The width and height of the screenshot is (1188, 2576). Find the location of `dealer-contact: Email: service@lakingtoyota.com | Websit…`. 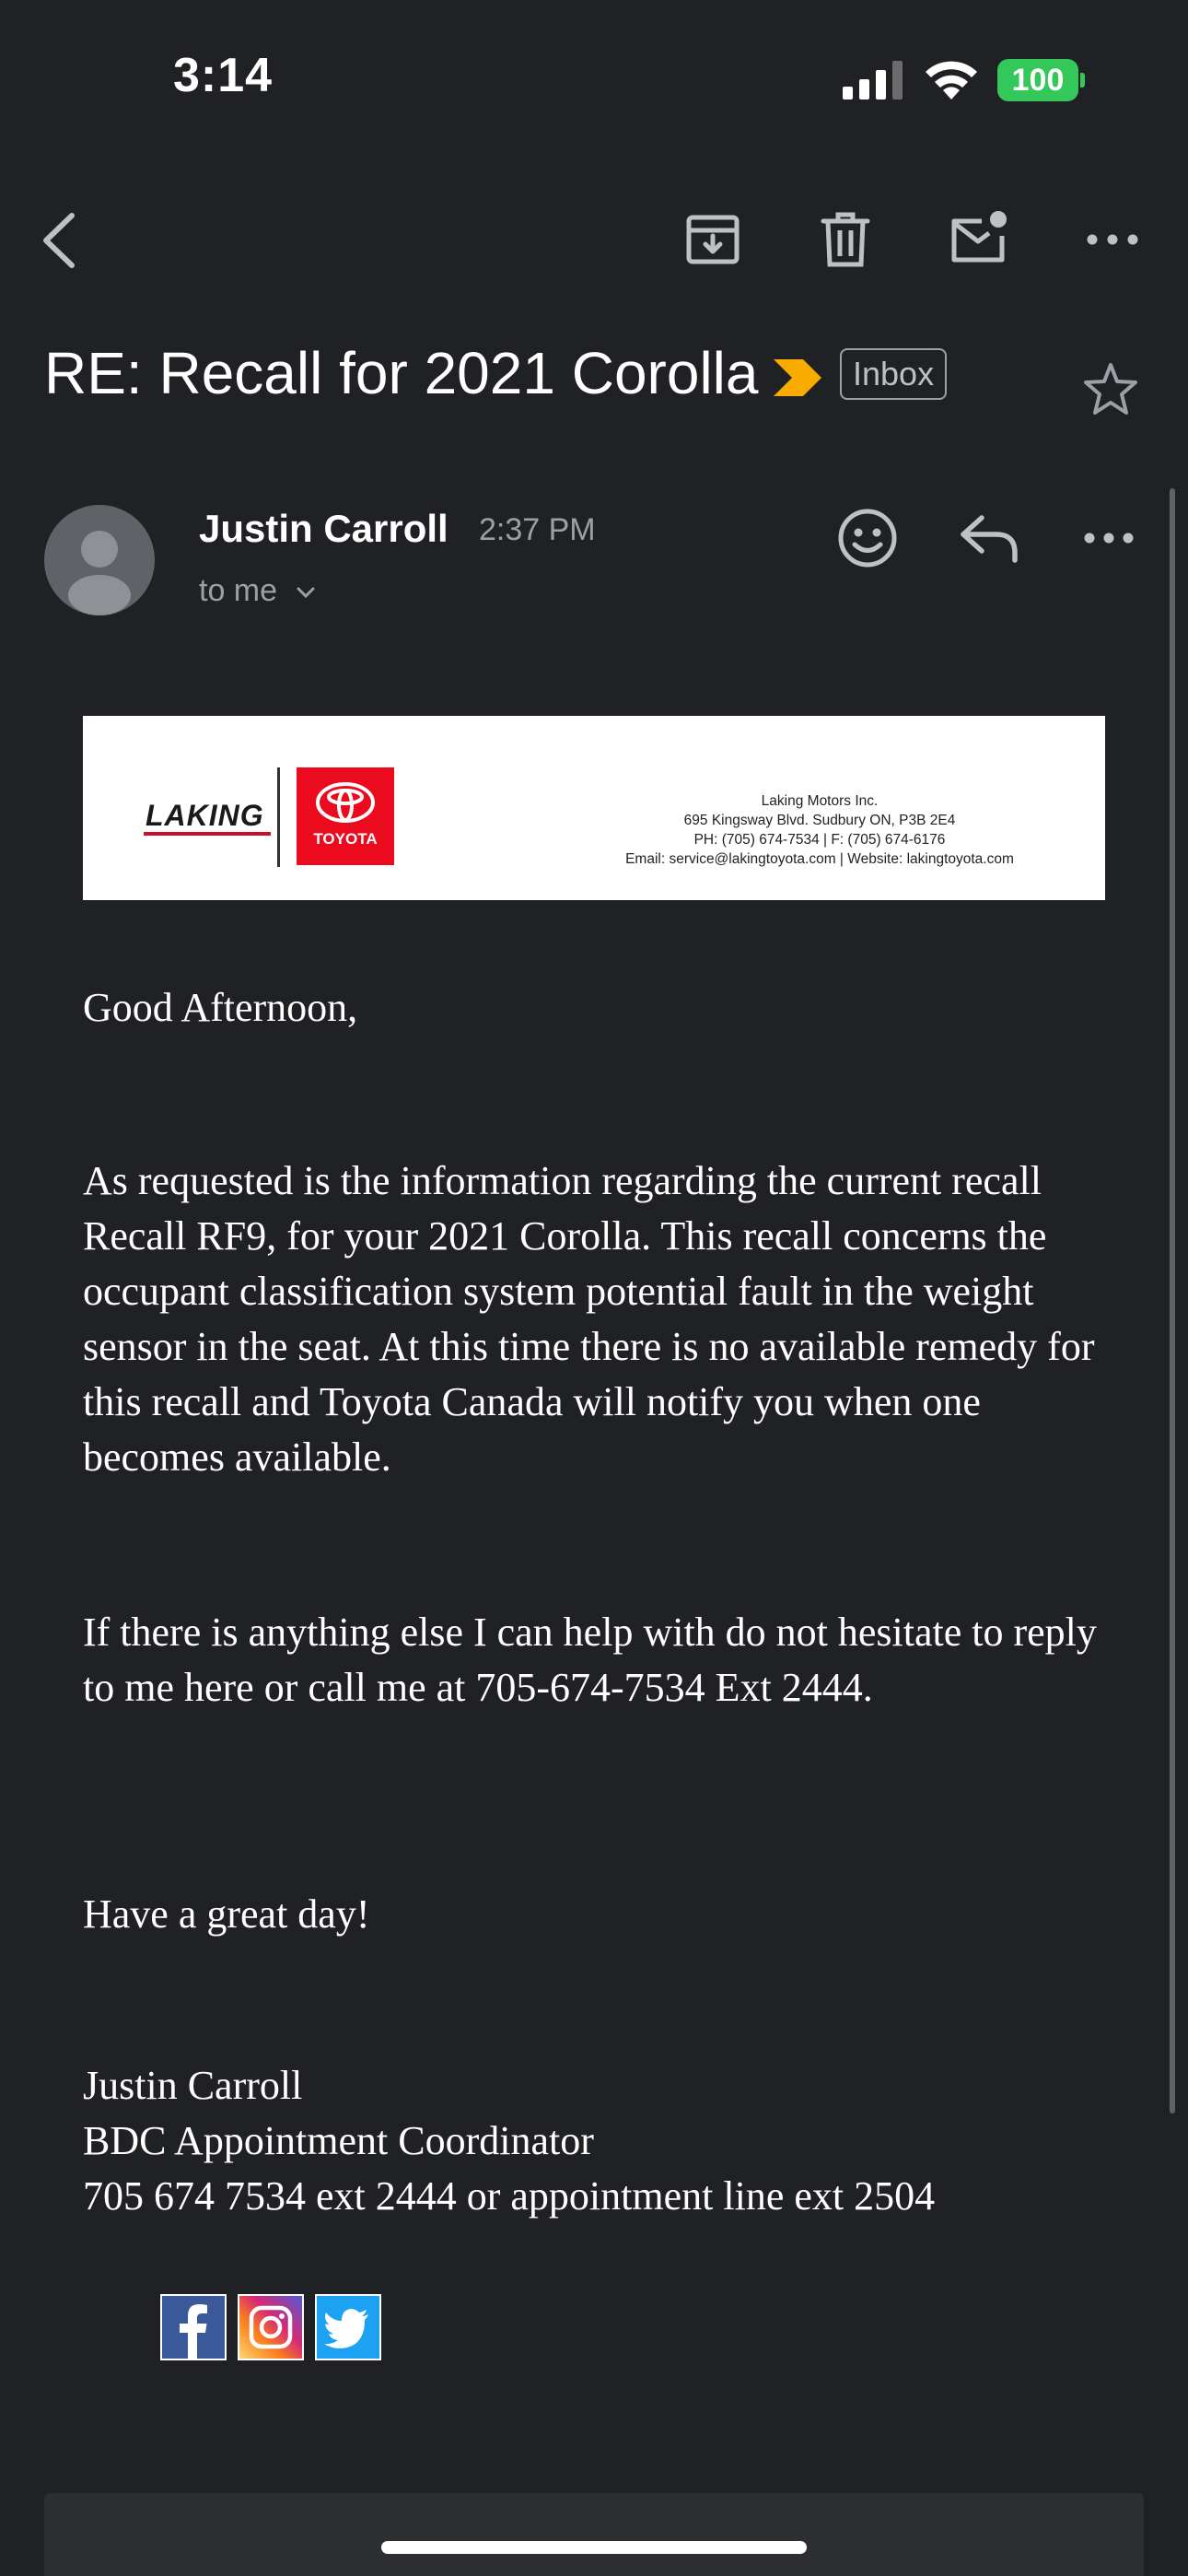

dealer-contact: Email: service@lakingtoyota.com | Websit… is located at coordinates (819, 859).